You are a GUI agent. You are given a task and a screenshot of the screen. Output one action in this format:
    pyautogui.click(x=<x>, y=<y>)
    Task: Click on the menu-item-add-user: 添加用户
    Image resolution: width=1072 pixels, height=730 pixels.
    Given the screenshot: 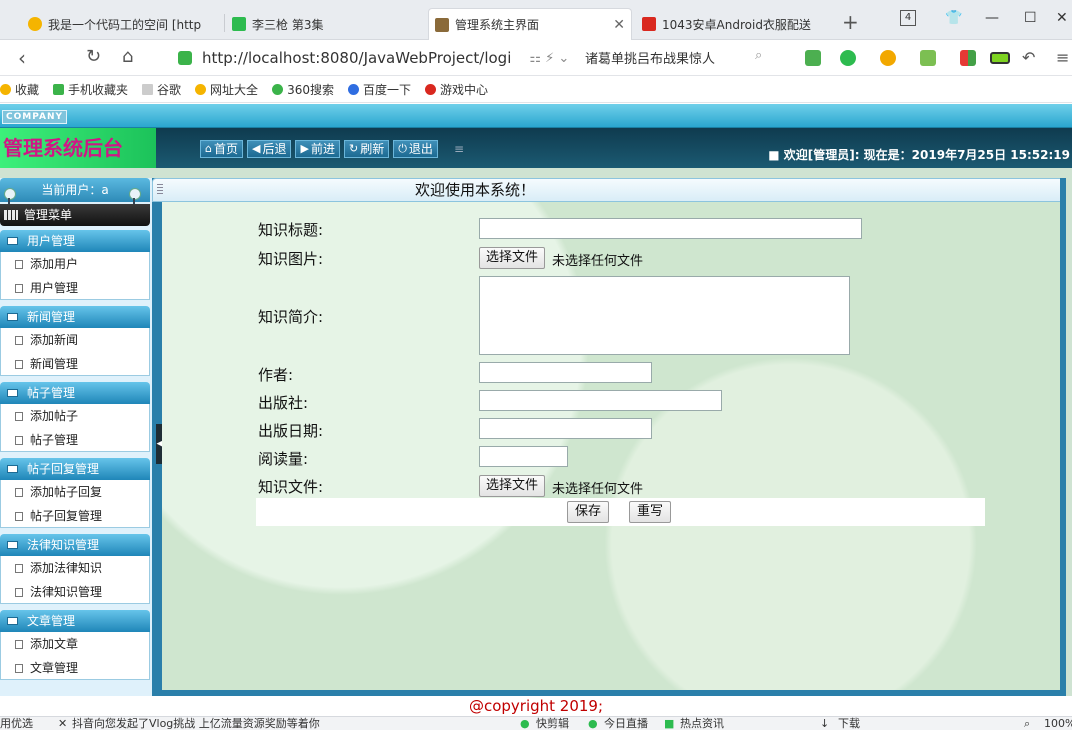 What is the action you would take?
    pyautogui.click(x=75, y=264)
    